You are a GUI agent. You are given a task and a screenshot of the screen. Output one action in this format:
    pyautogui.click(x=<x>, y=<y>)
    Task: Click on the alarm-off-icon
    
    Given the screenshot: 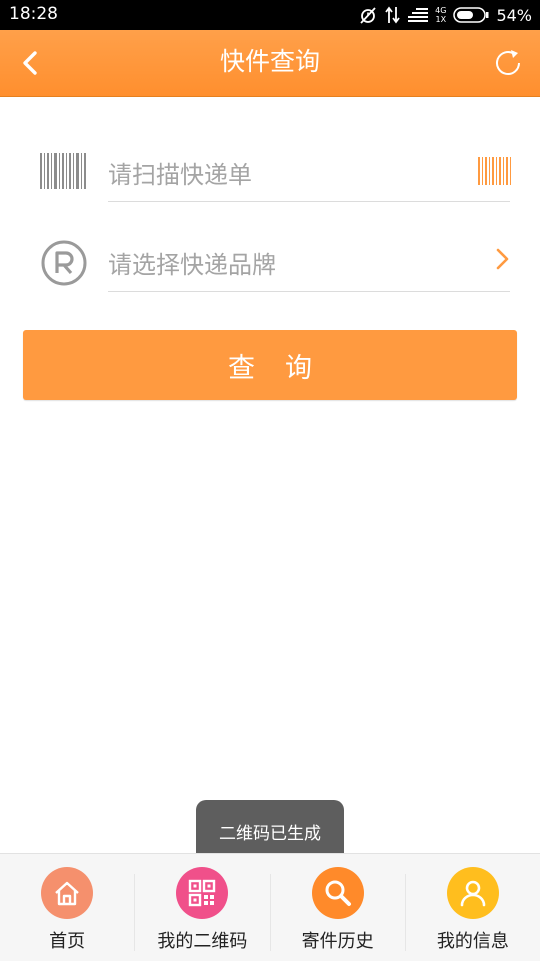 What is the action you would take?
    pyautogui.click(x=368, y=15)
    